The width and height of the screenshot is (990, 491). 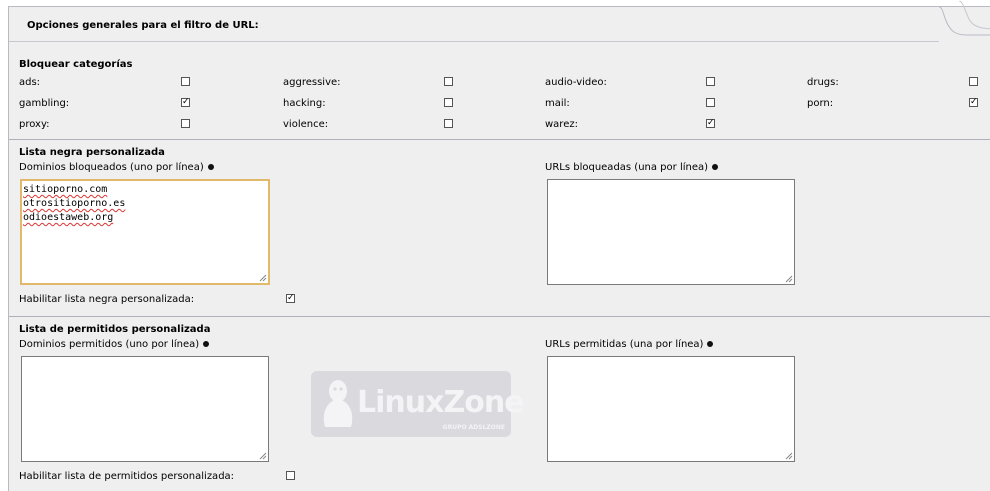 I want to click on category-checkbox-hacking, so click(x=448, y=102).